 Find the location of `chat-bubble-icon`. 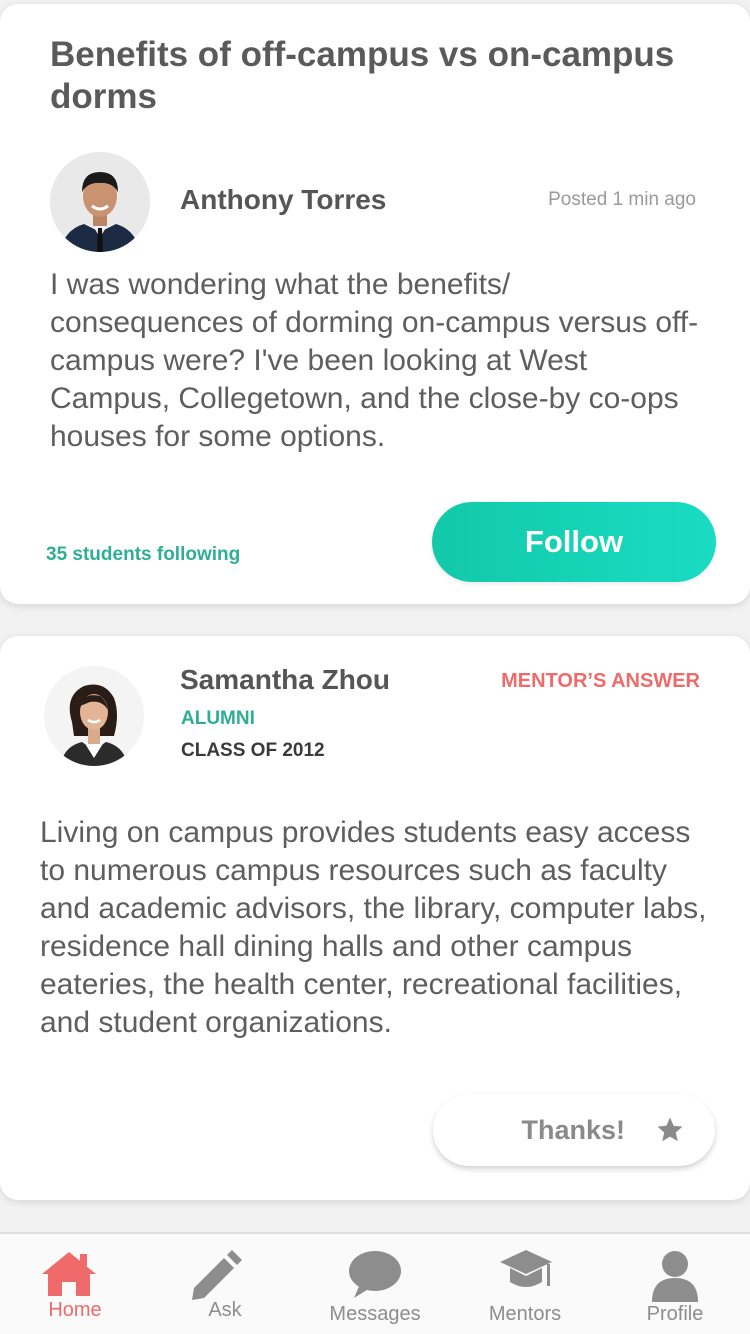

chat-bubble-icon is located at coordinates (375, 1274).